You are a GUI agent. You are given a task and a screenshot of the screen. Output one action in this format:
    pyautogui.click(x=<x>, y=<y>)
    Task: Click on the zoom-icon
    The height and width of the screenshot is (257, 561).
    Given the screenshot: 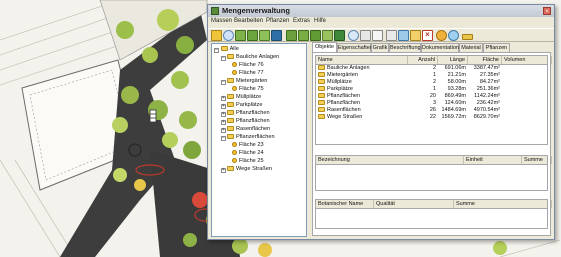 What is the action you would take?
    pyautogui.click(x=353, y=35)
    